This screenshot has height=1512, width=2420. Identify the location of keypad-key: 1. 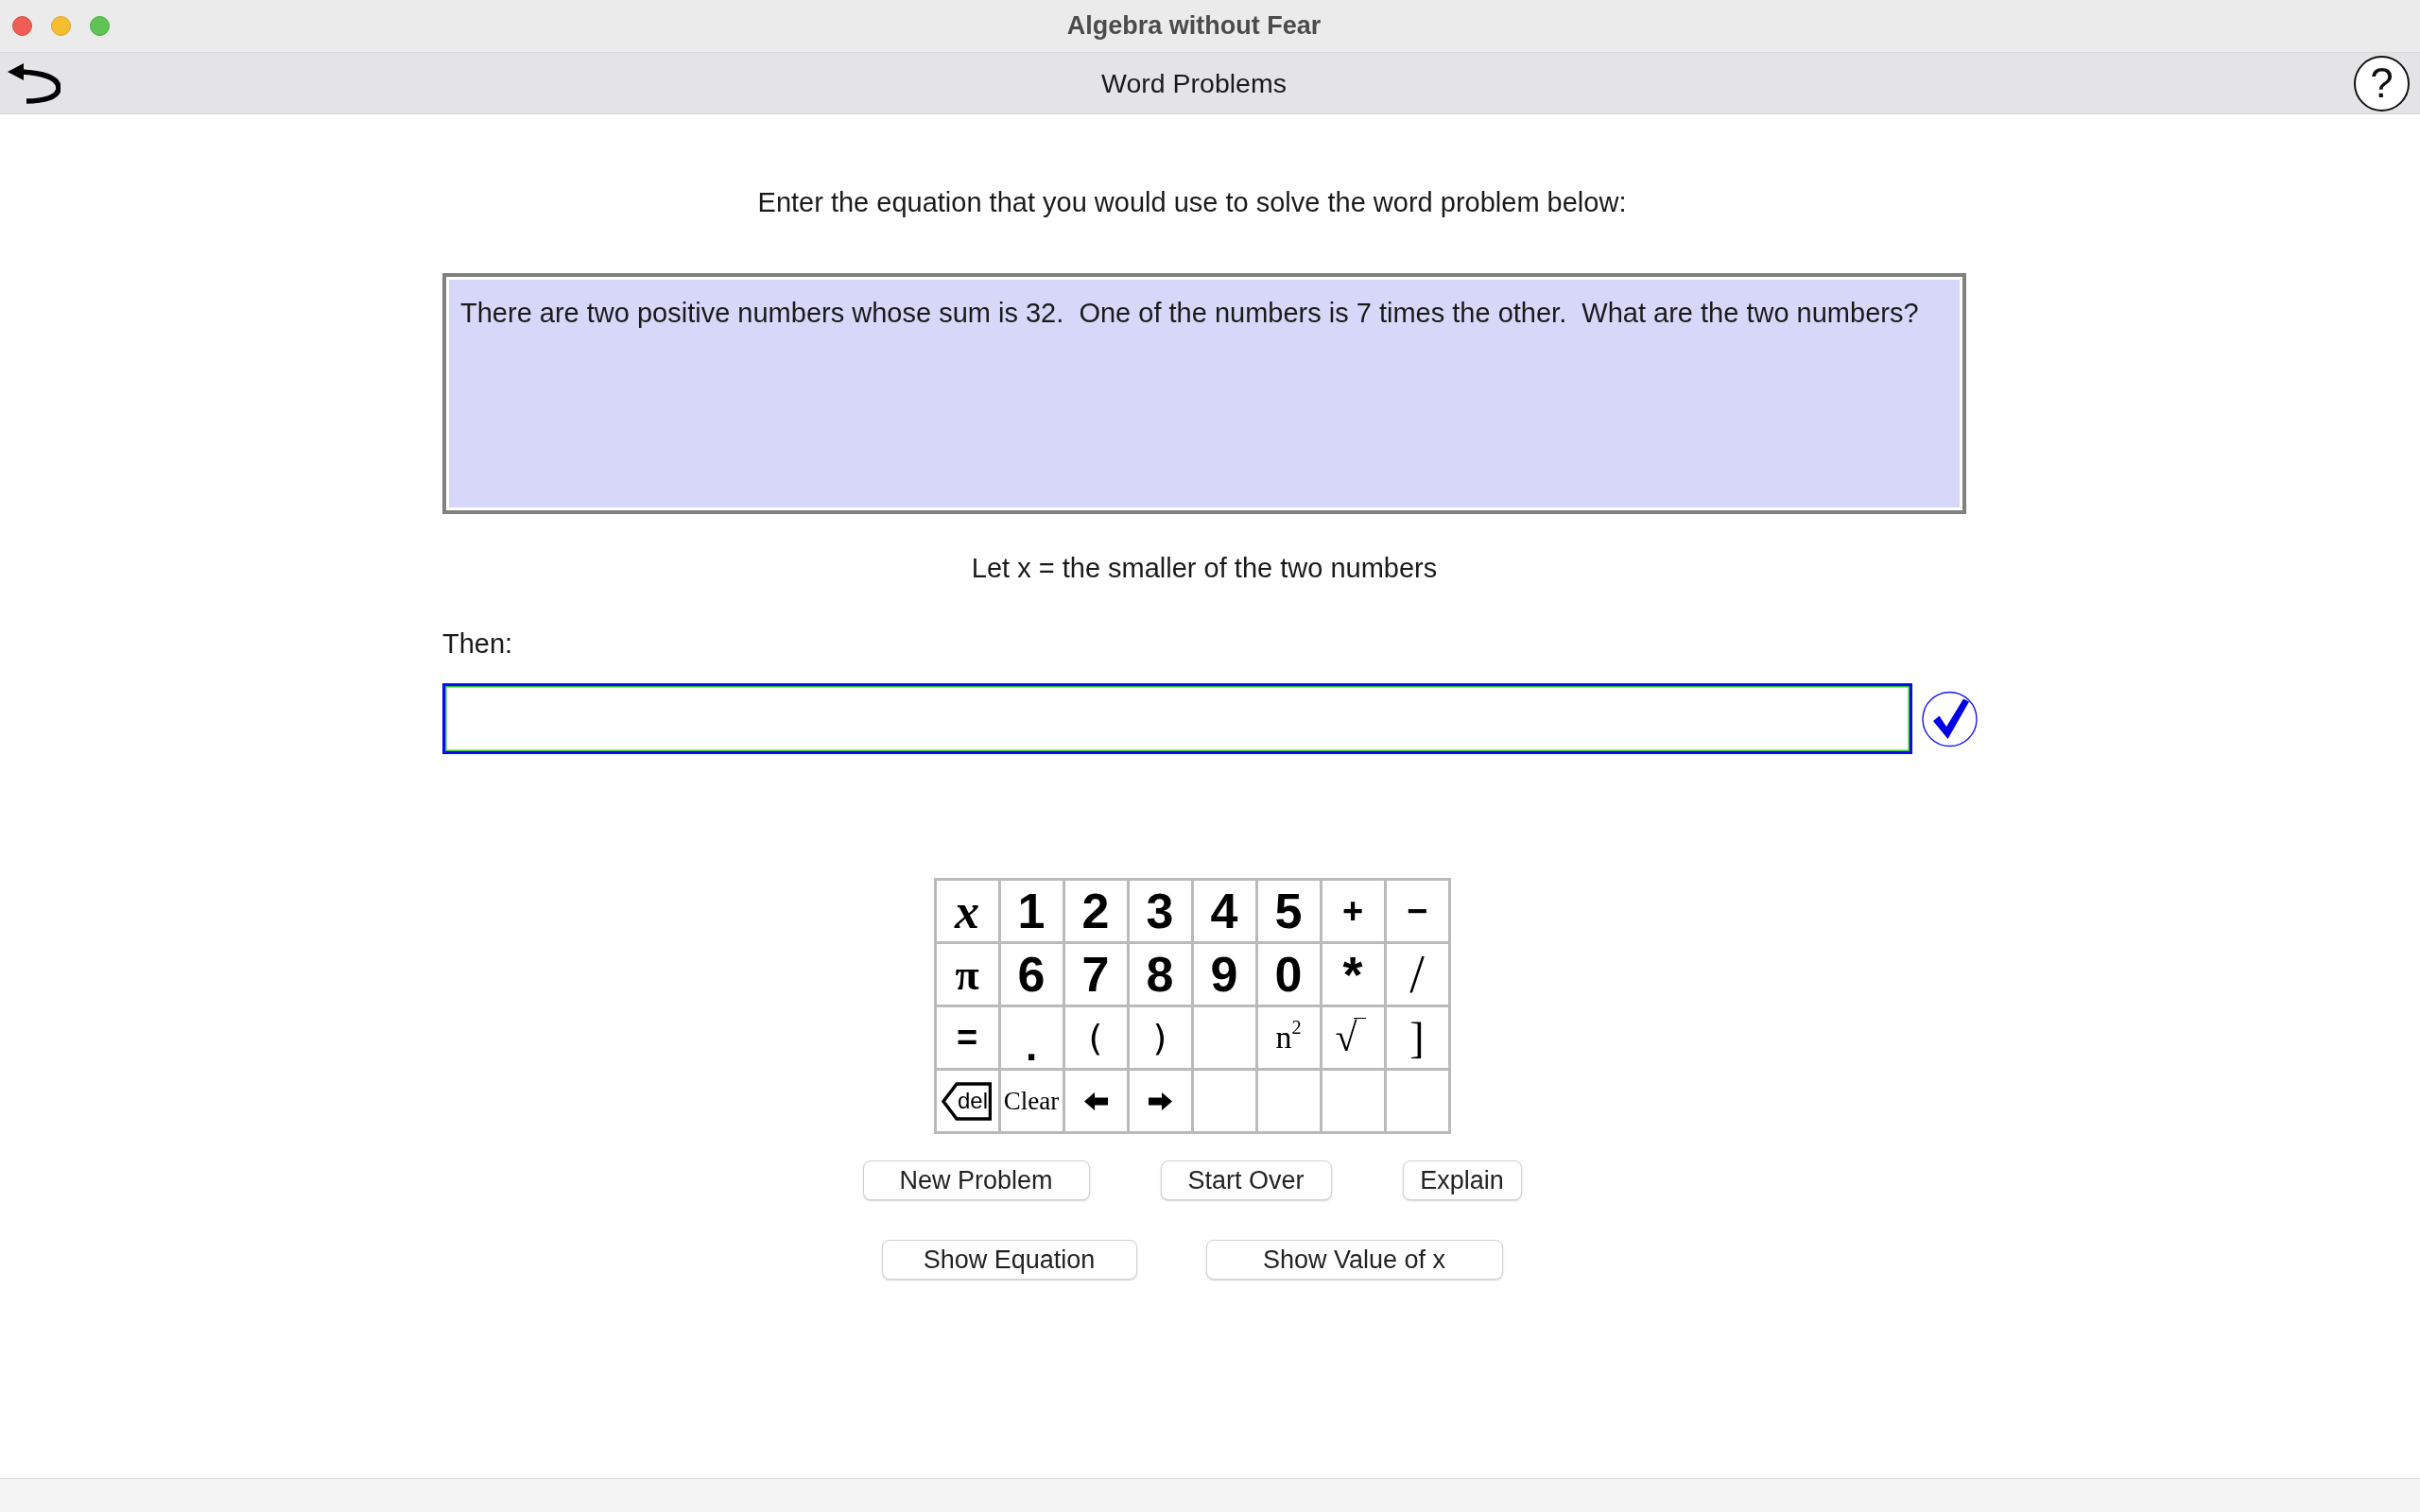
(1032, 911).